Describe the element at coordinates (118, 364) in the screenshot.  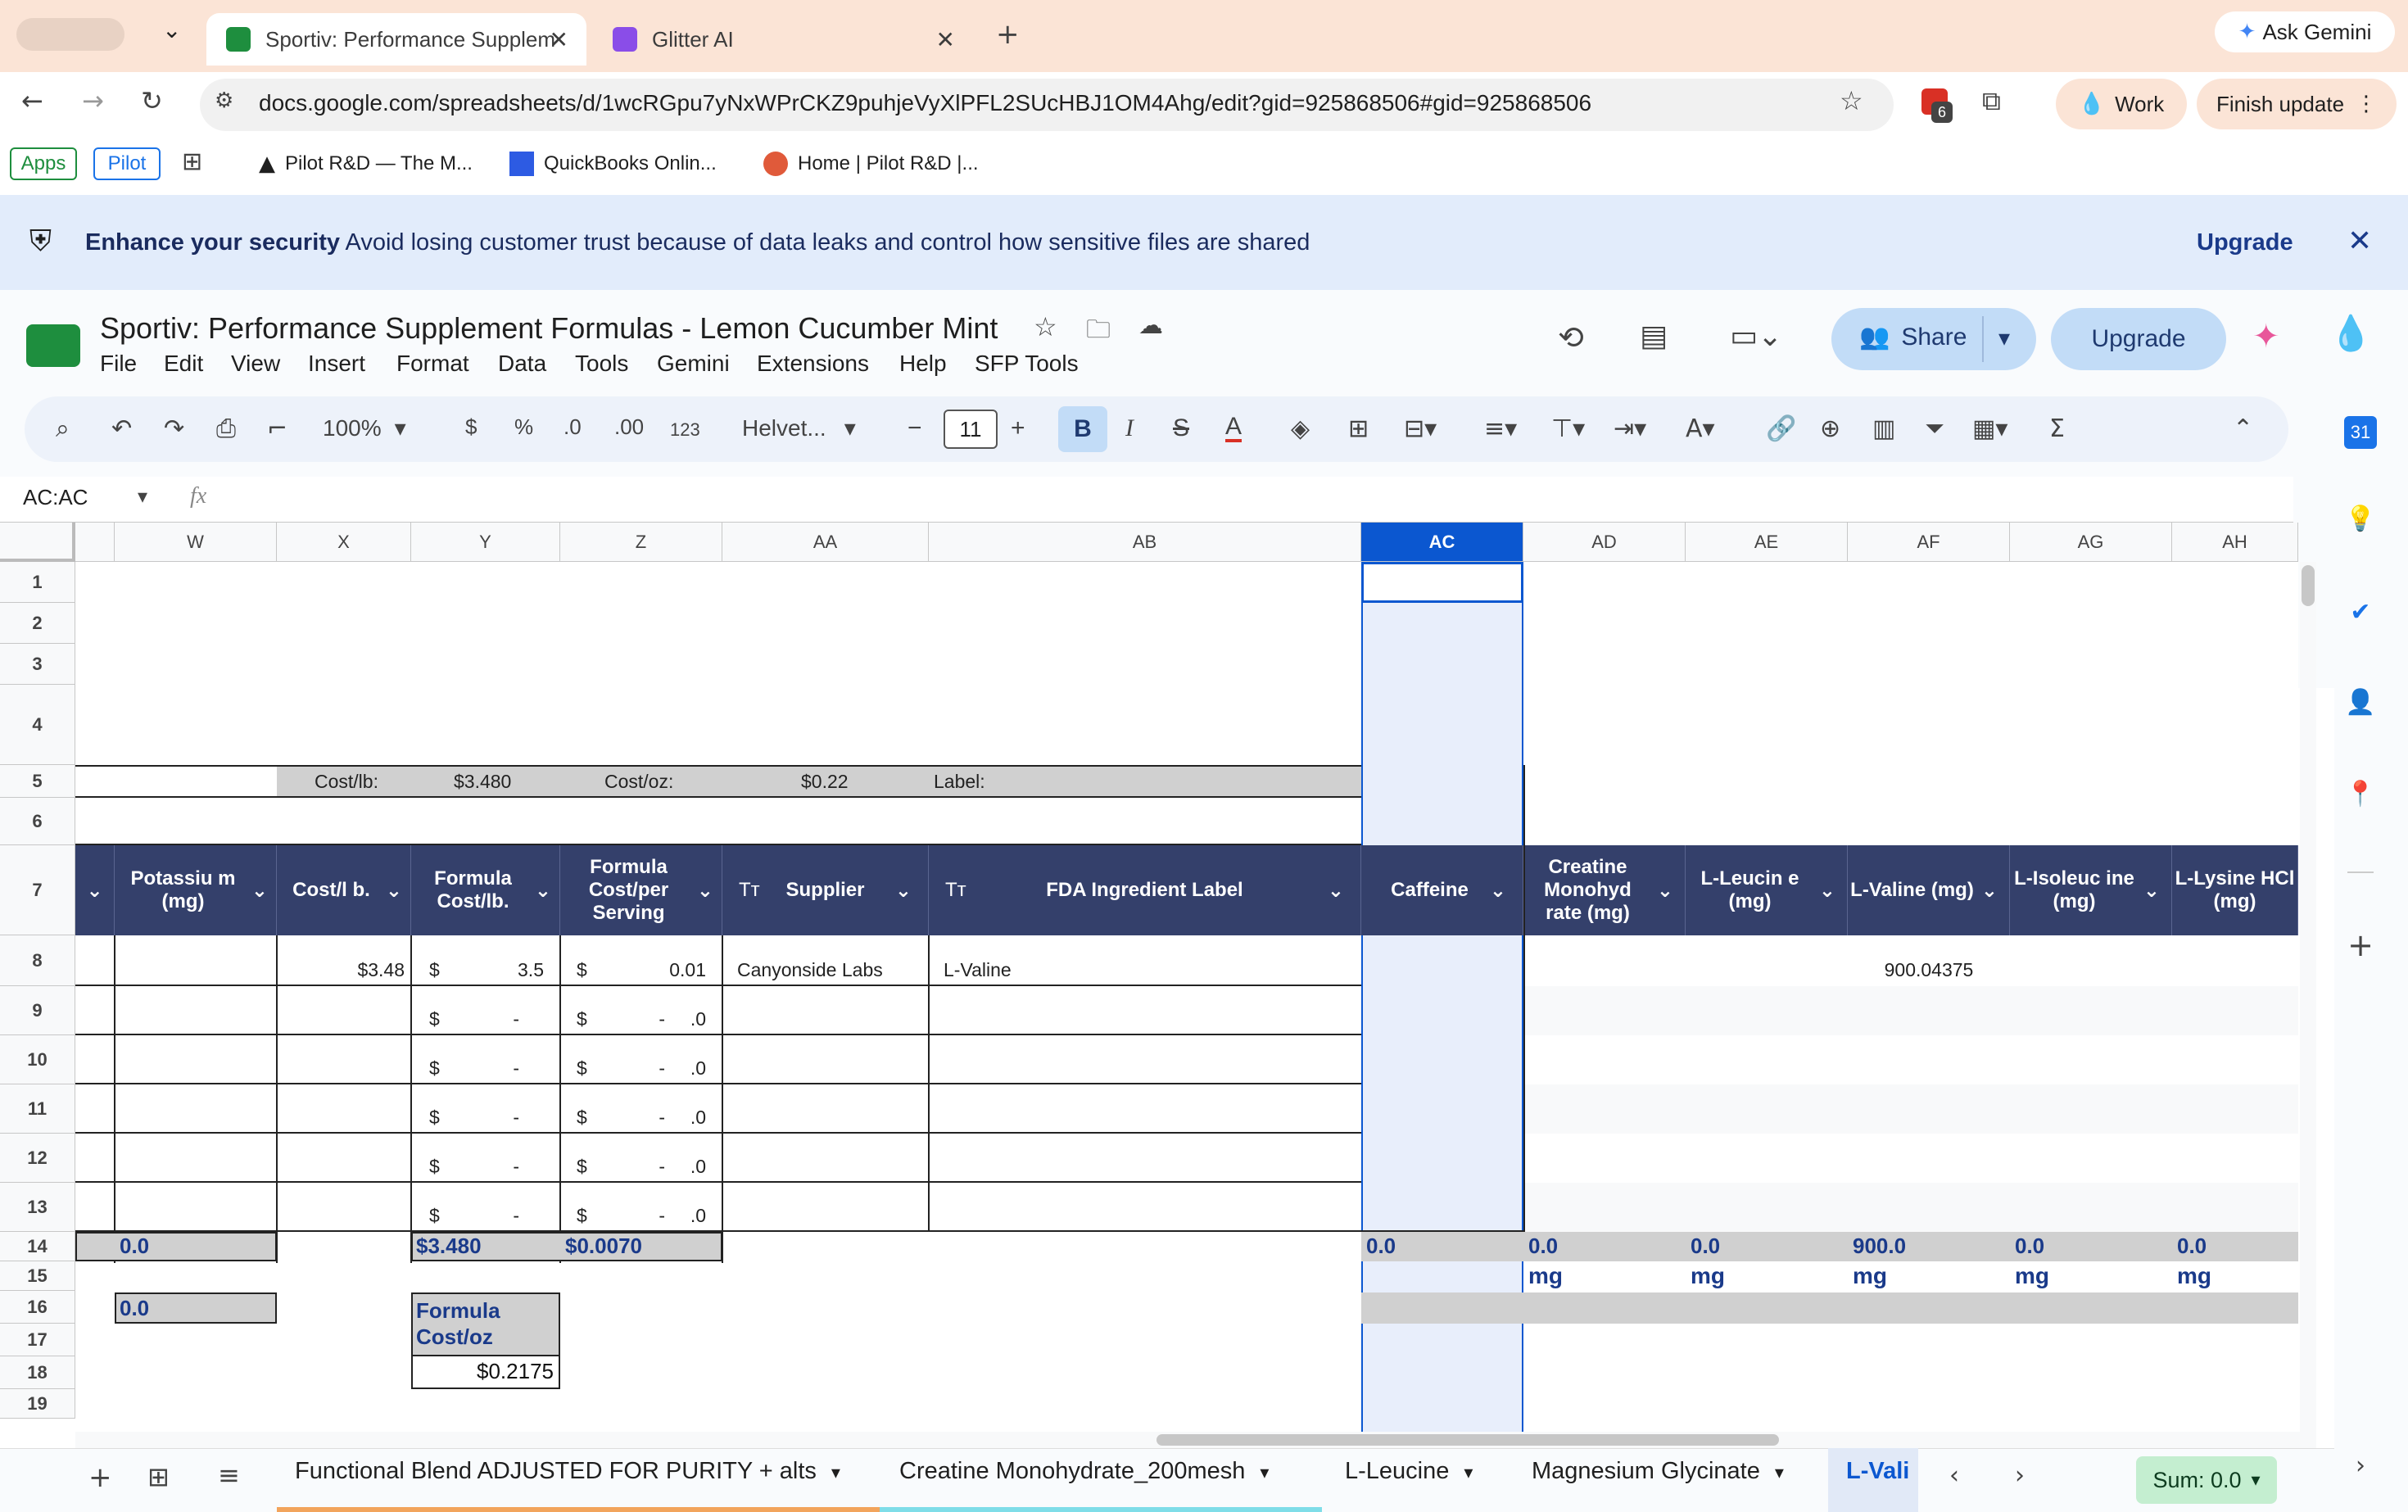
I see `menu-file: File` at that location.